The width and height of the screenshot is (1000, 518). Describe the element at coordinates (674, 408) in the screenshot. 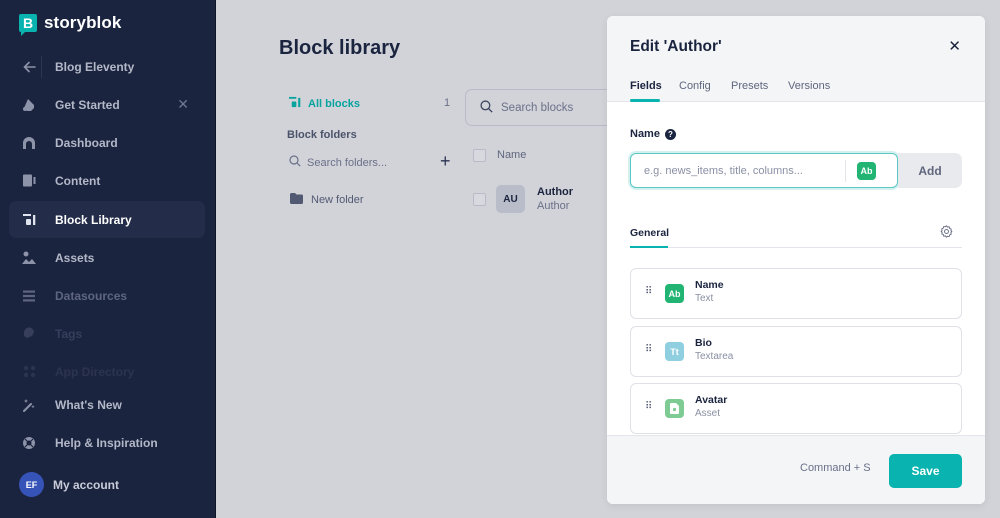

I see `asset-field-icon` at that location.